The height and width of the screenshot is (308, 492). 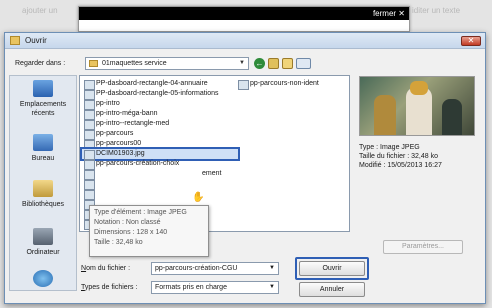 I want to click on filename-value: pp-parcours-création-CGU, so click(x=196, y=268).